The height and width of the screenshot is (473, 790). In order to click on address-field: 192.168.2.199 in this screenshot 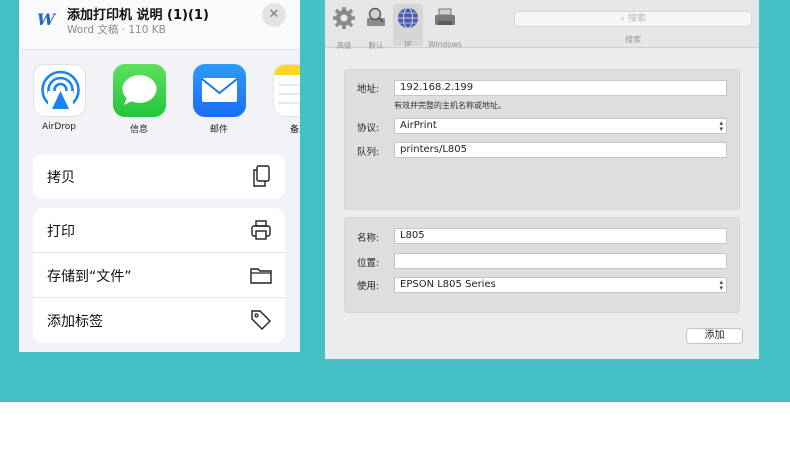, I will do `click(560, 88)`.